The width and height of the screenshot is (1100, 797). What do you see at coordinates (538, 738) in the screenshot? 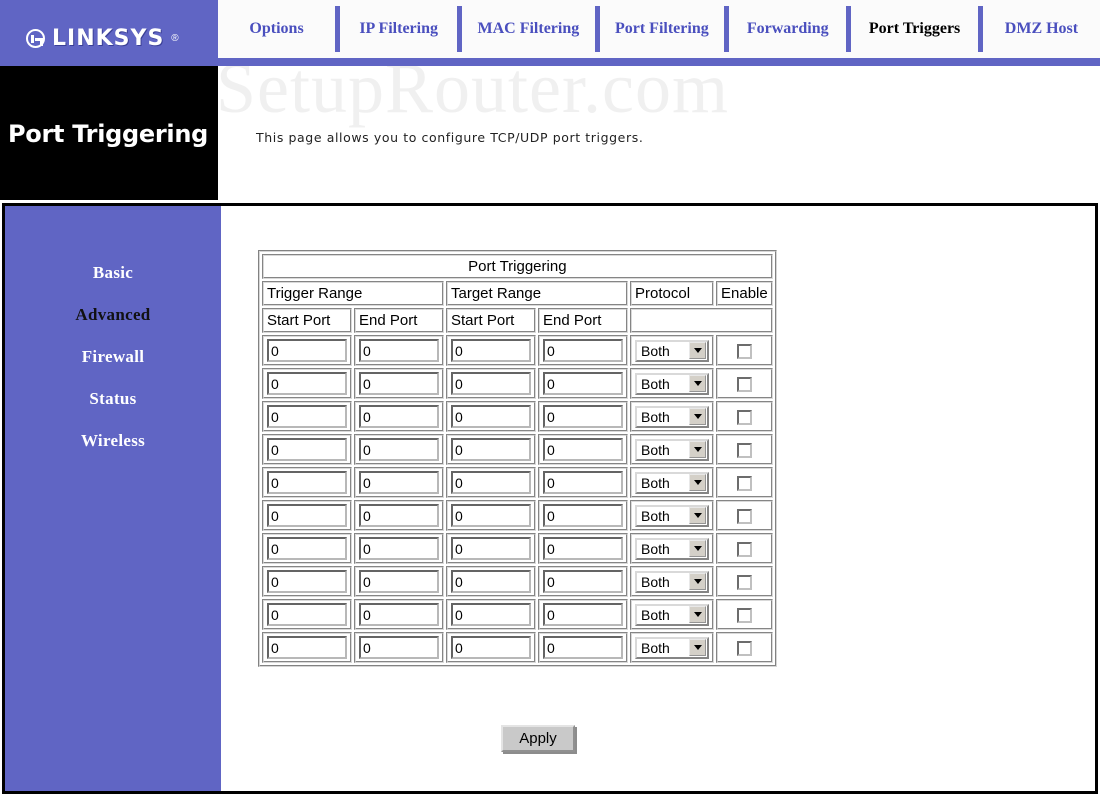
I see `apply-button: Apply` at bounding box center [538, 738].